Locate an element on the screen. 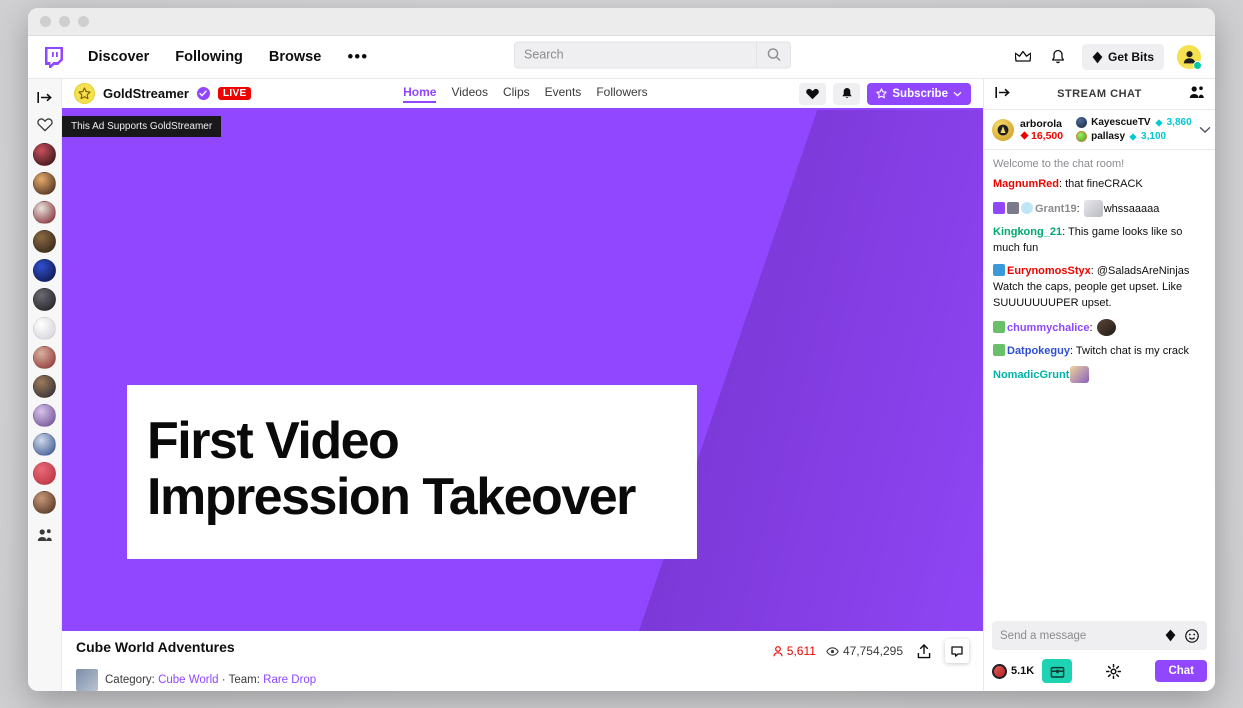 The width and height of the screenshot is (1243, 708). subscribe-label: Subscribe is located at coordinates (920, 93).